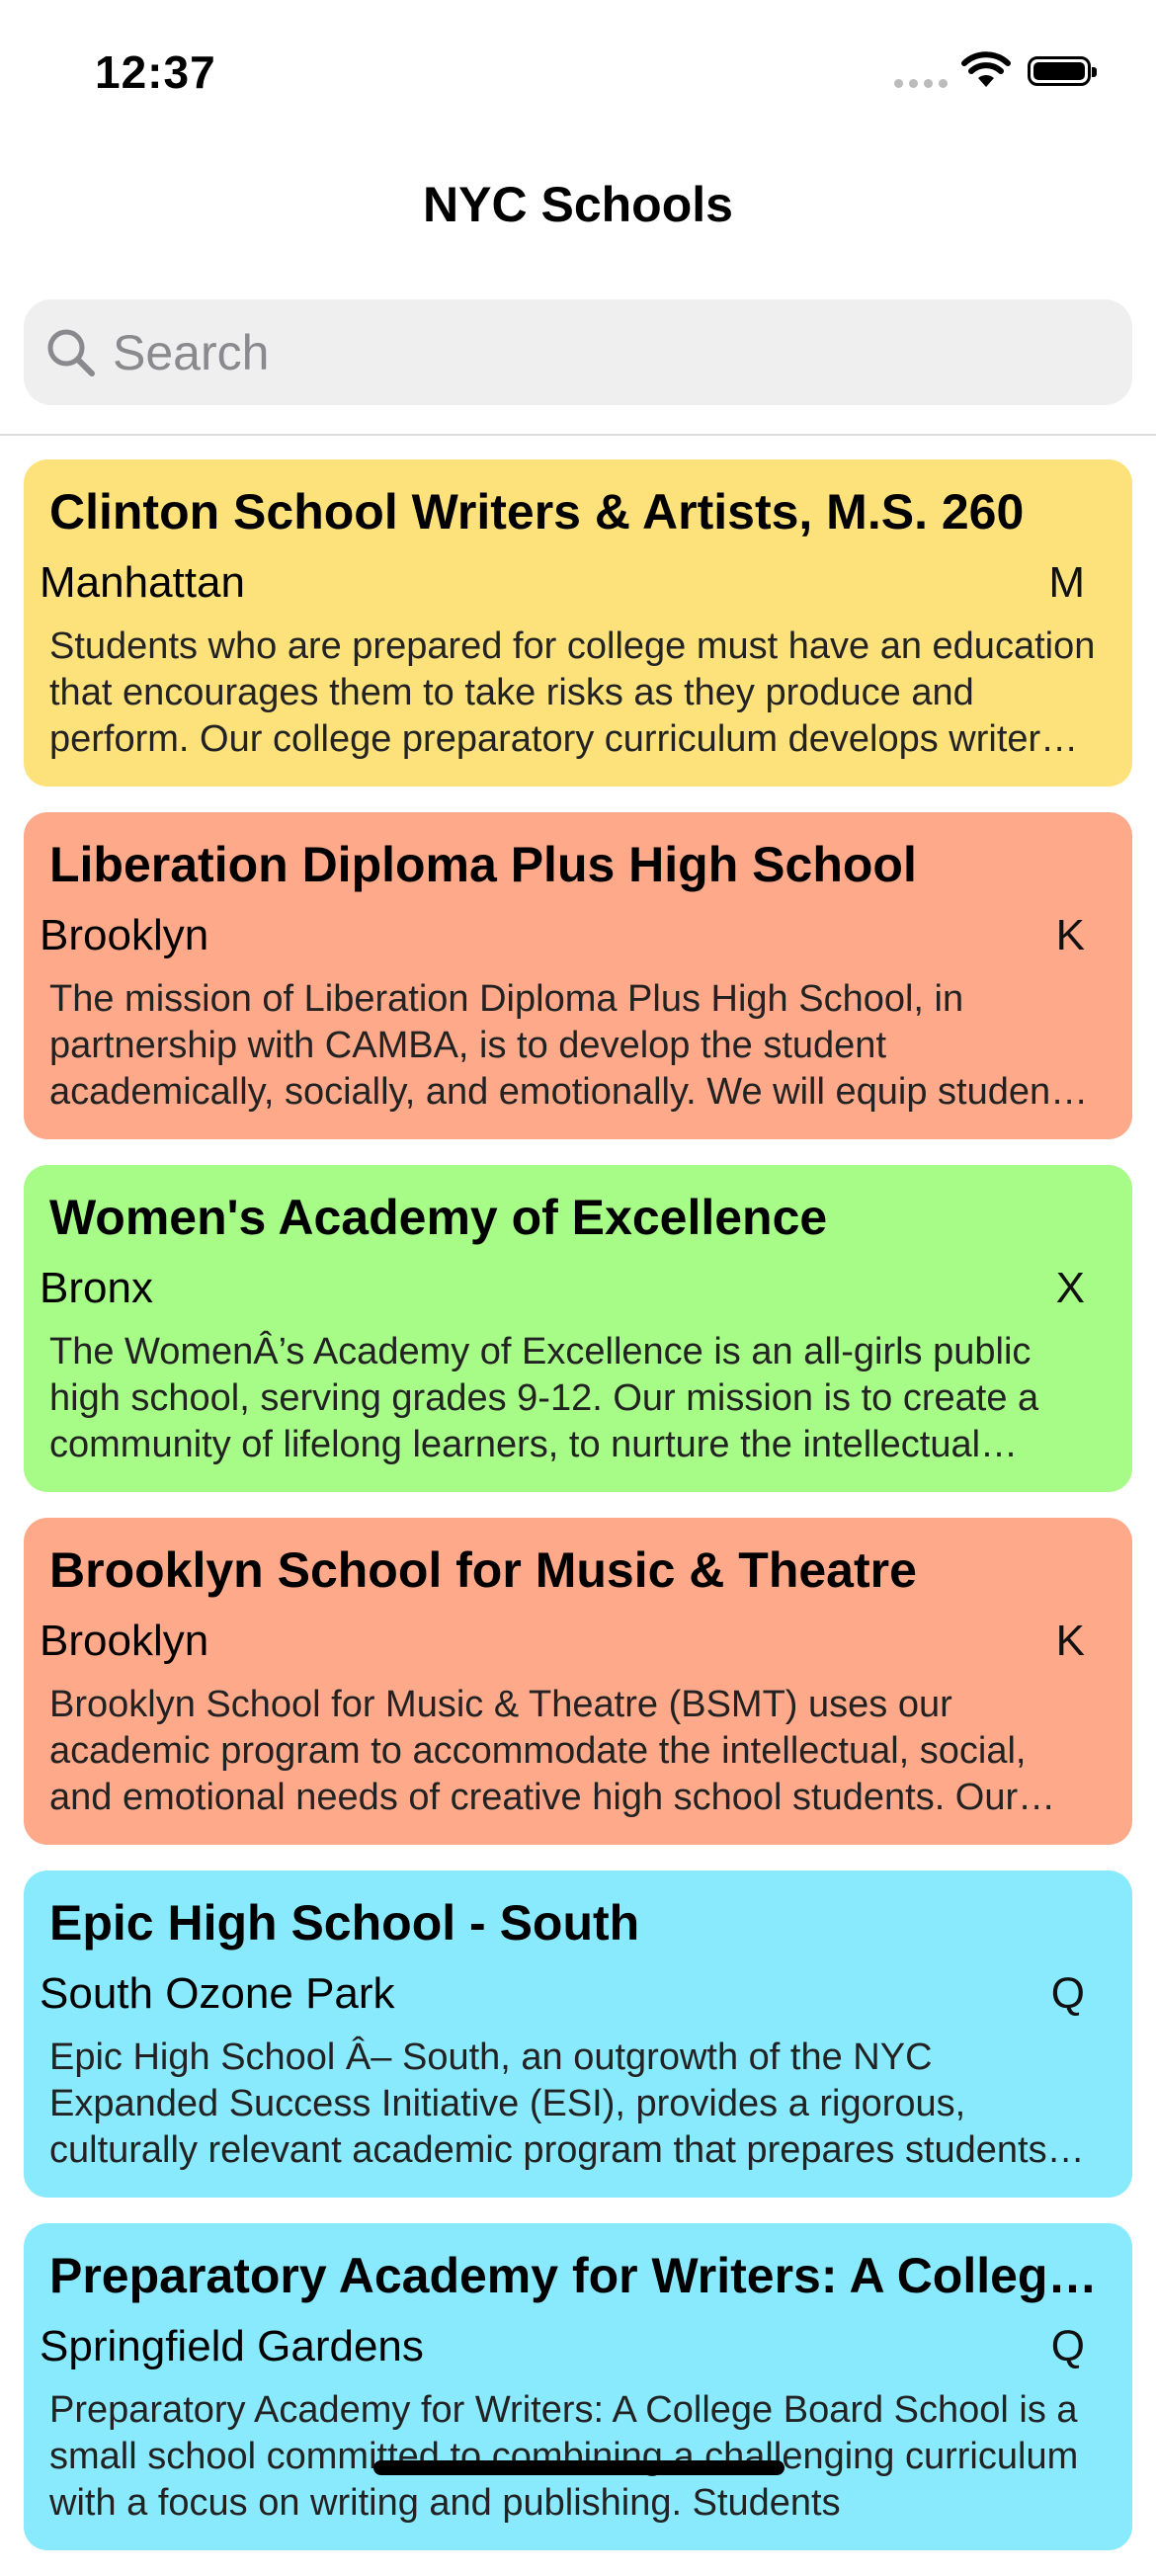  Describe the element at coordinates (1070, 1288) in the screenshot. I see `borough-code: X` at that location.